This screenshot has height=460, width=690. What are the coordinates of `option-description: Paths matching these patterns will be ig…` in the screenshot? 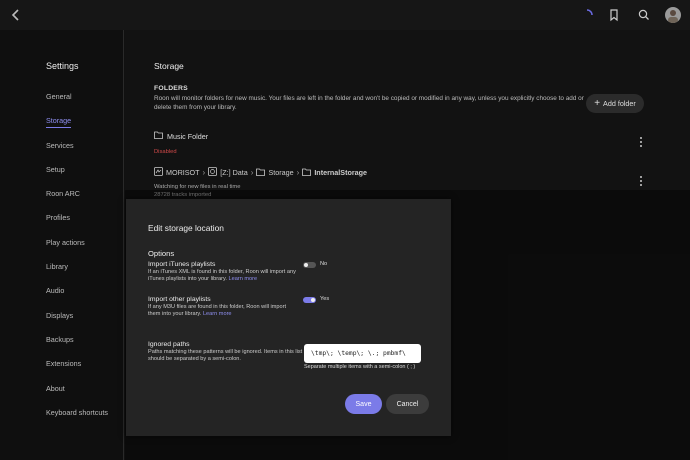 It's located at (225, 356).